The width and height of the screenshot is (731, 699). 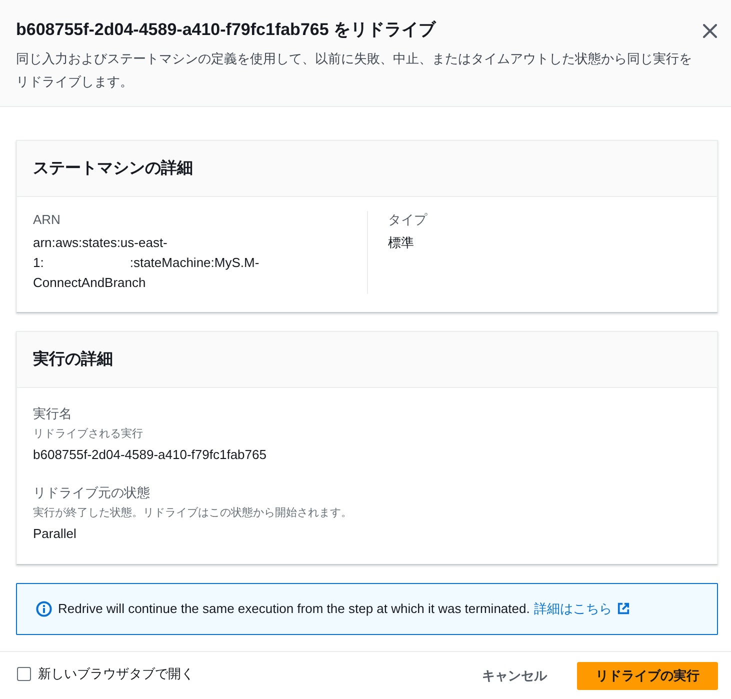 I want to click on field-description: 実行が終了した状態。リドライブはこの状態から開始されます。, so click(x=193, y=513).